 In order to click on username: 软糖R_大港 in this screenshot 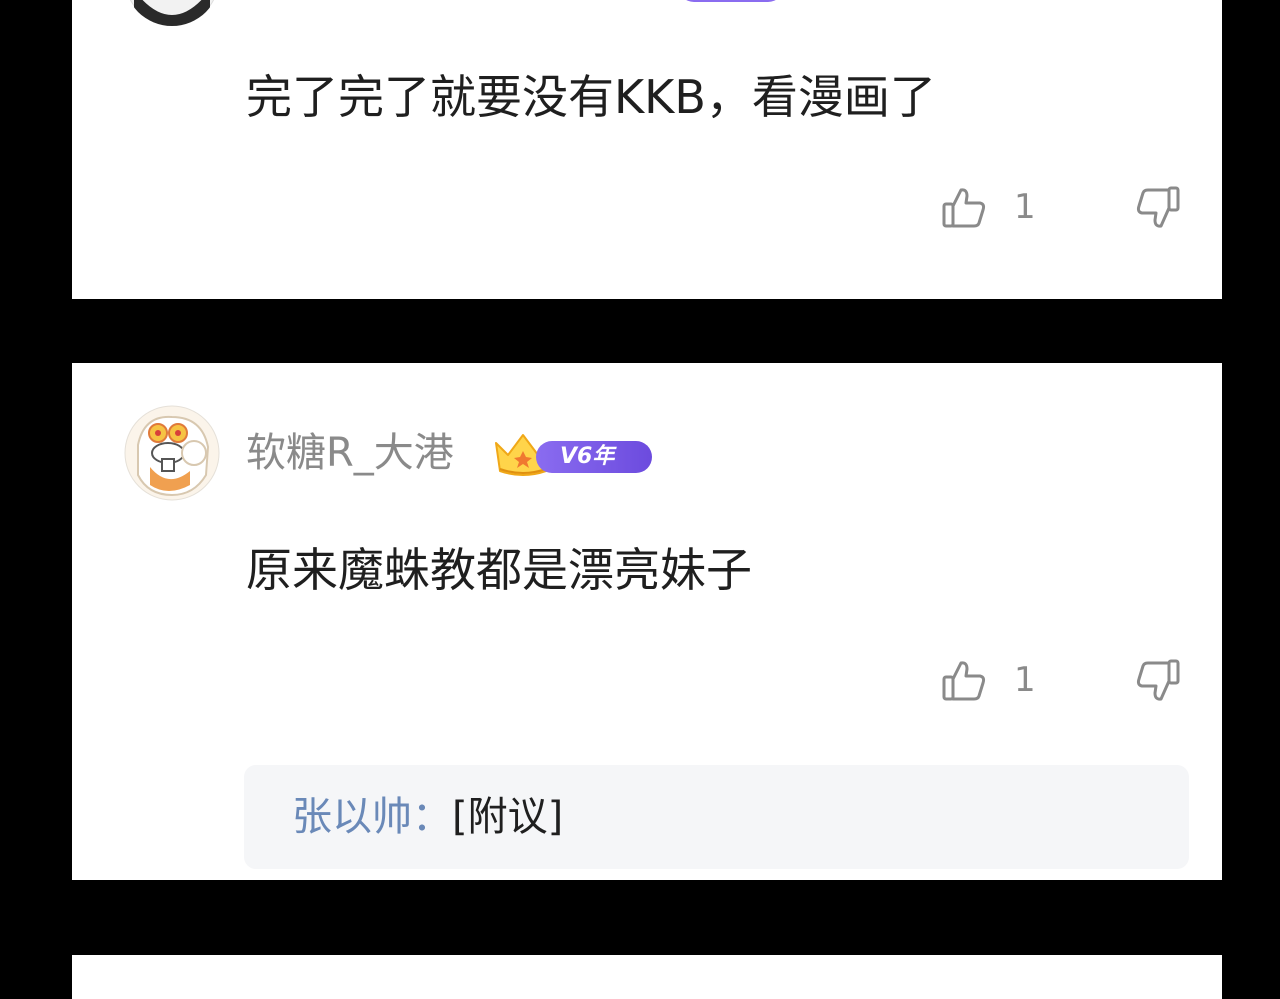, I will do `click(350, 453)`.